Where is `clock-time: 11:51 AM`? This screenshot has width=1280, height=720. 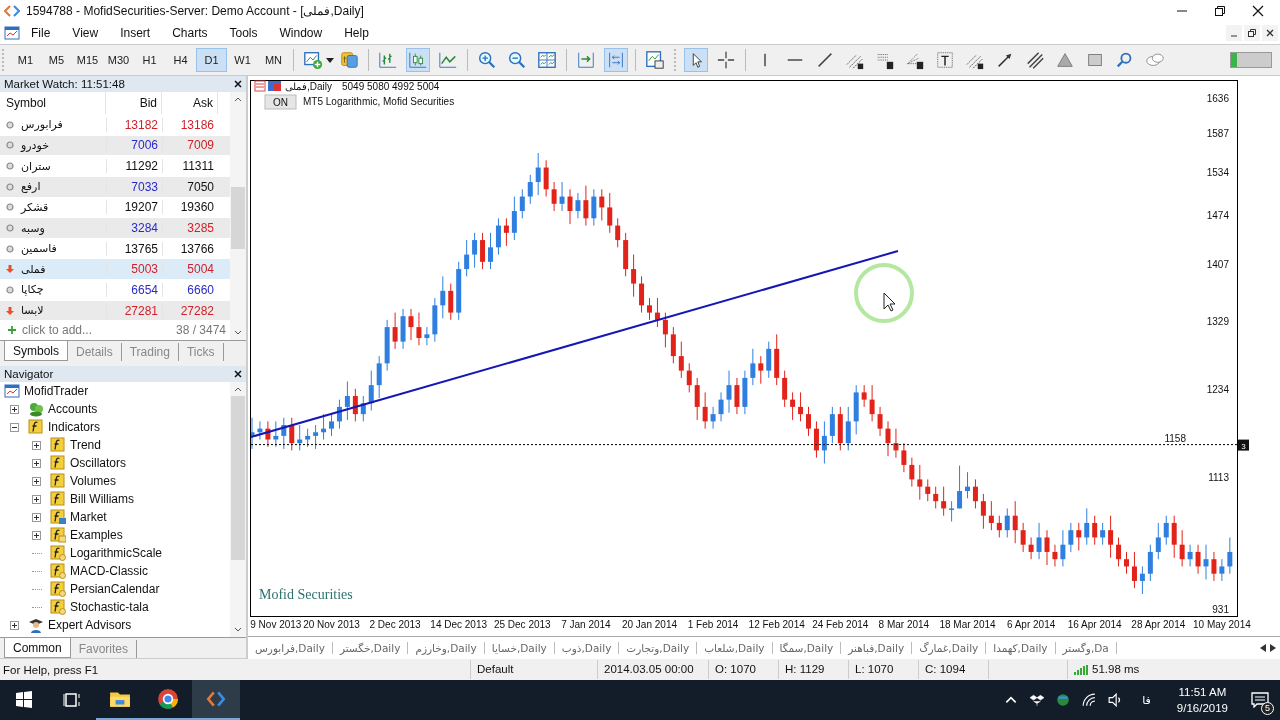
clock-time: 11:51 AM is located at coordinates (1202, 692).